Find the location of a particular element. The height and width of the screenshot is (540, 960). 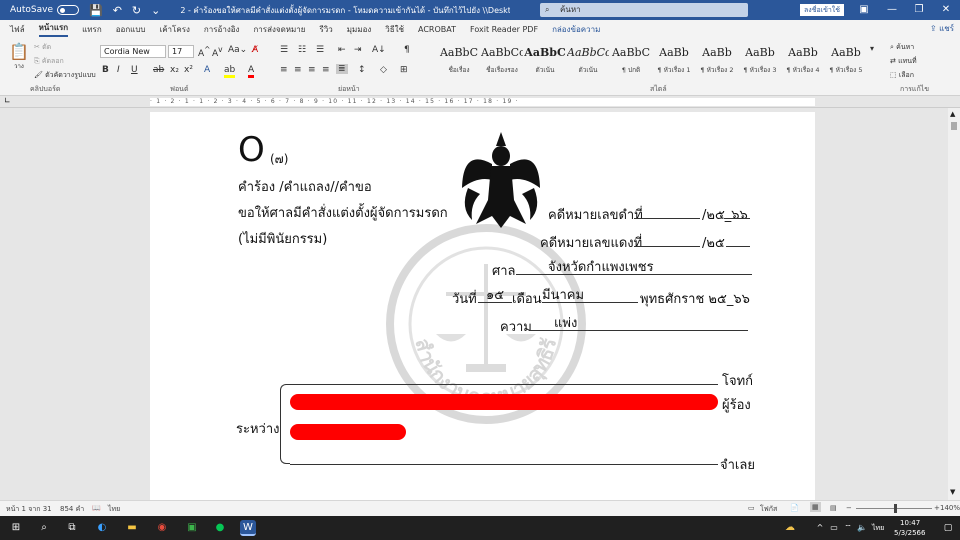

increase-indent-icon: ⇥ is located at coordinates (358, 50).